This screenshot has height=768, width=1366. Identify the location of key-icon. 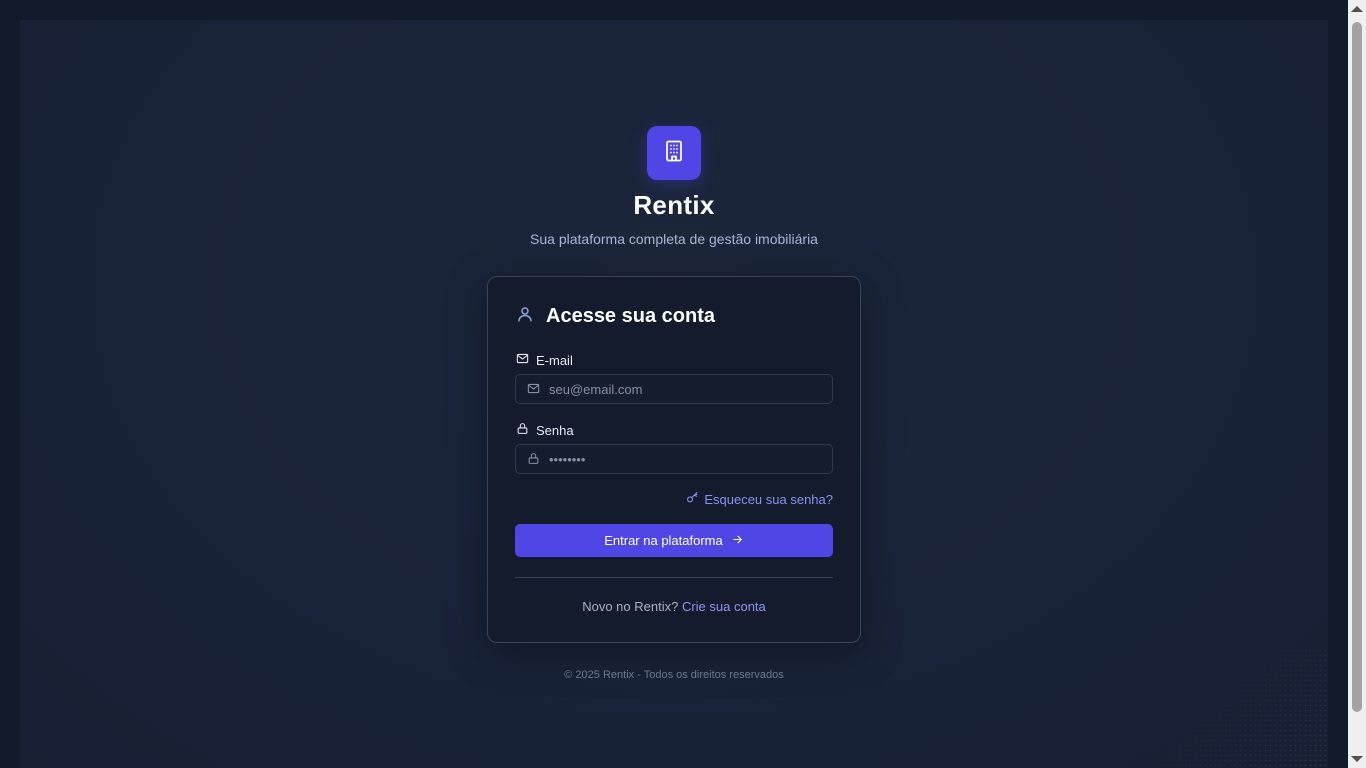
(692, 499).